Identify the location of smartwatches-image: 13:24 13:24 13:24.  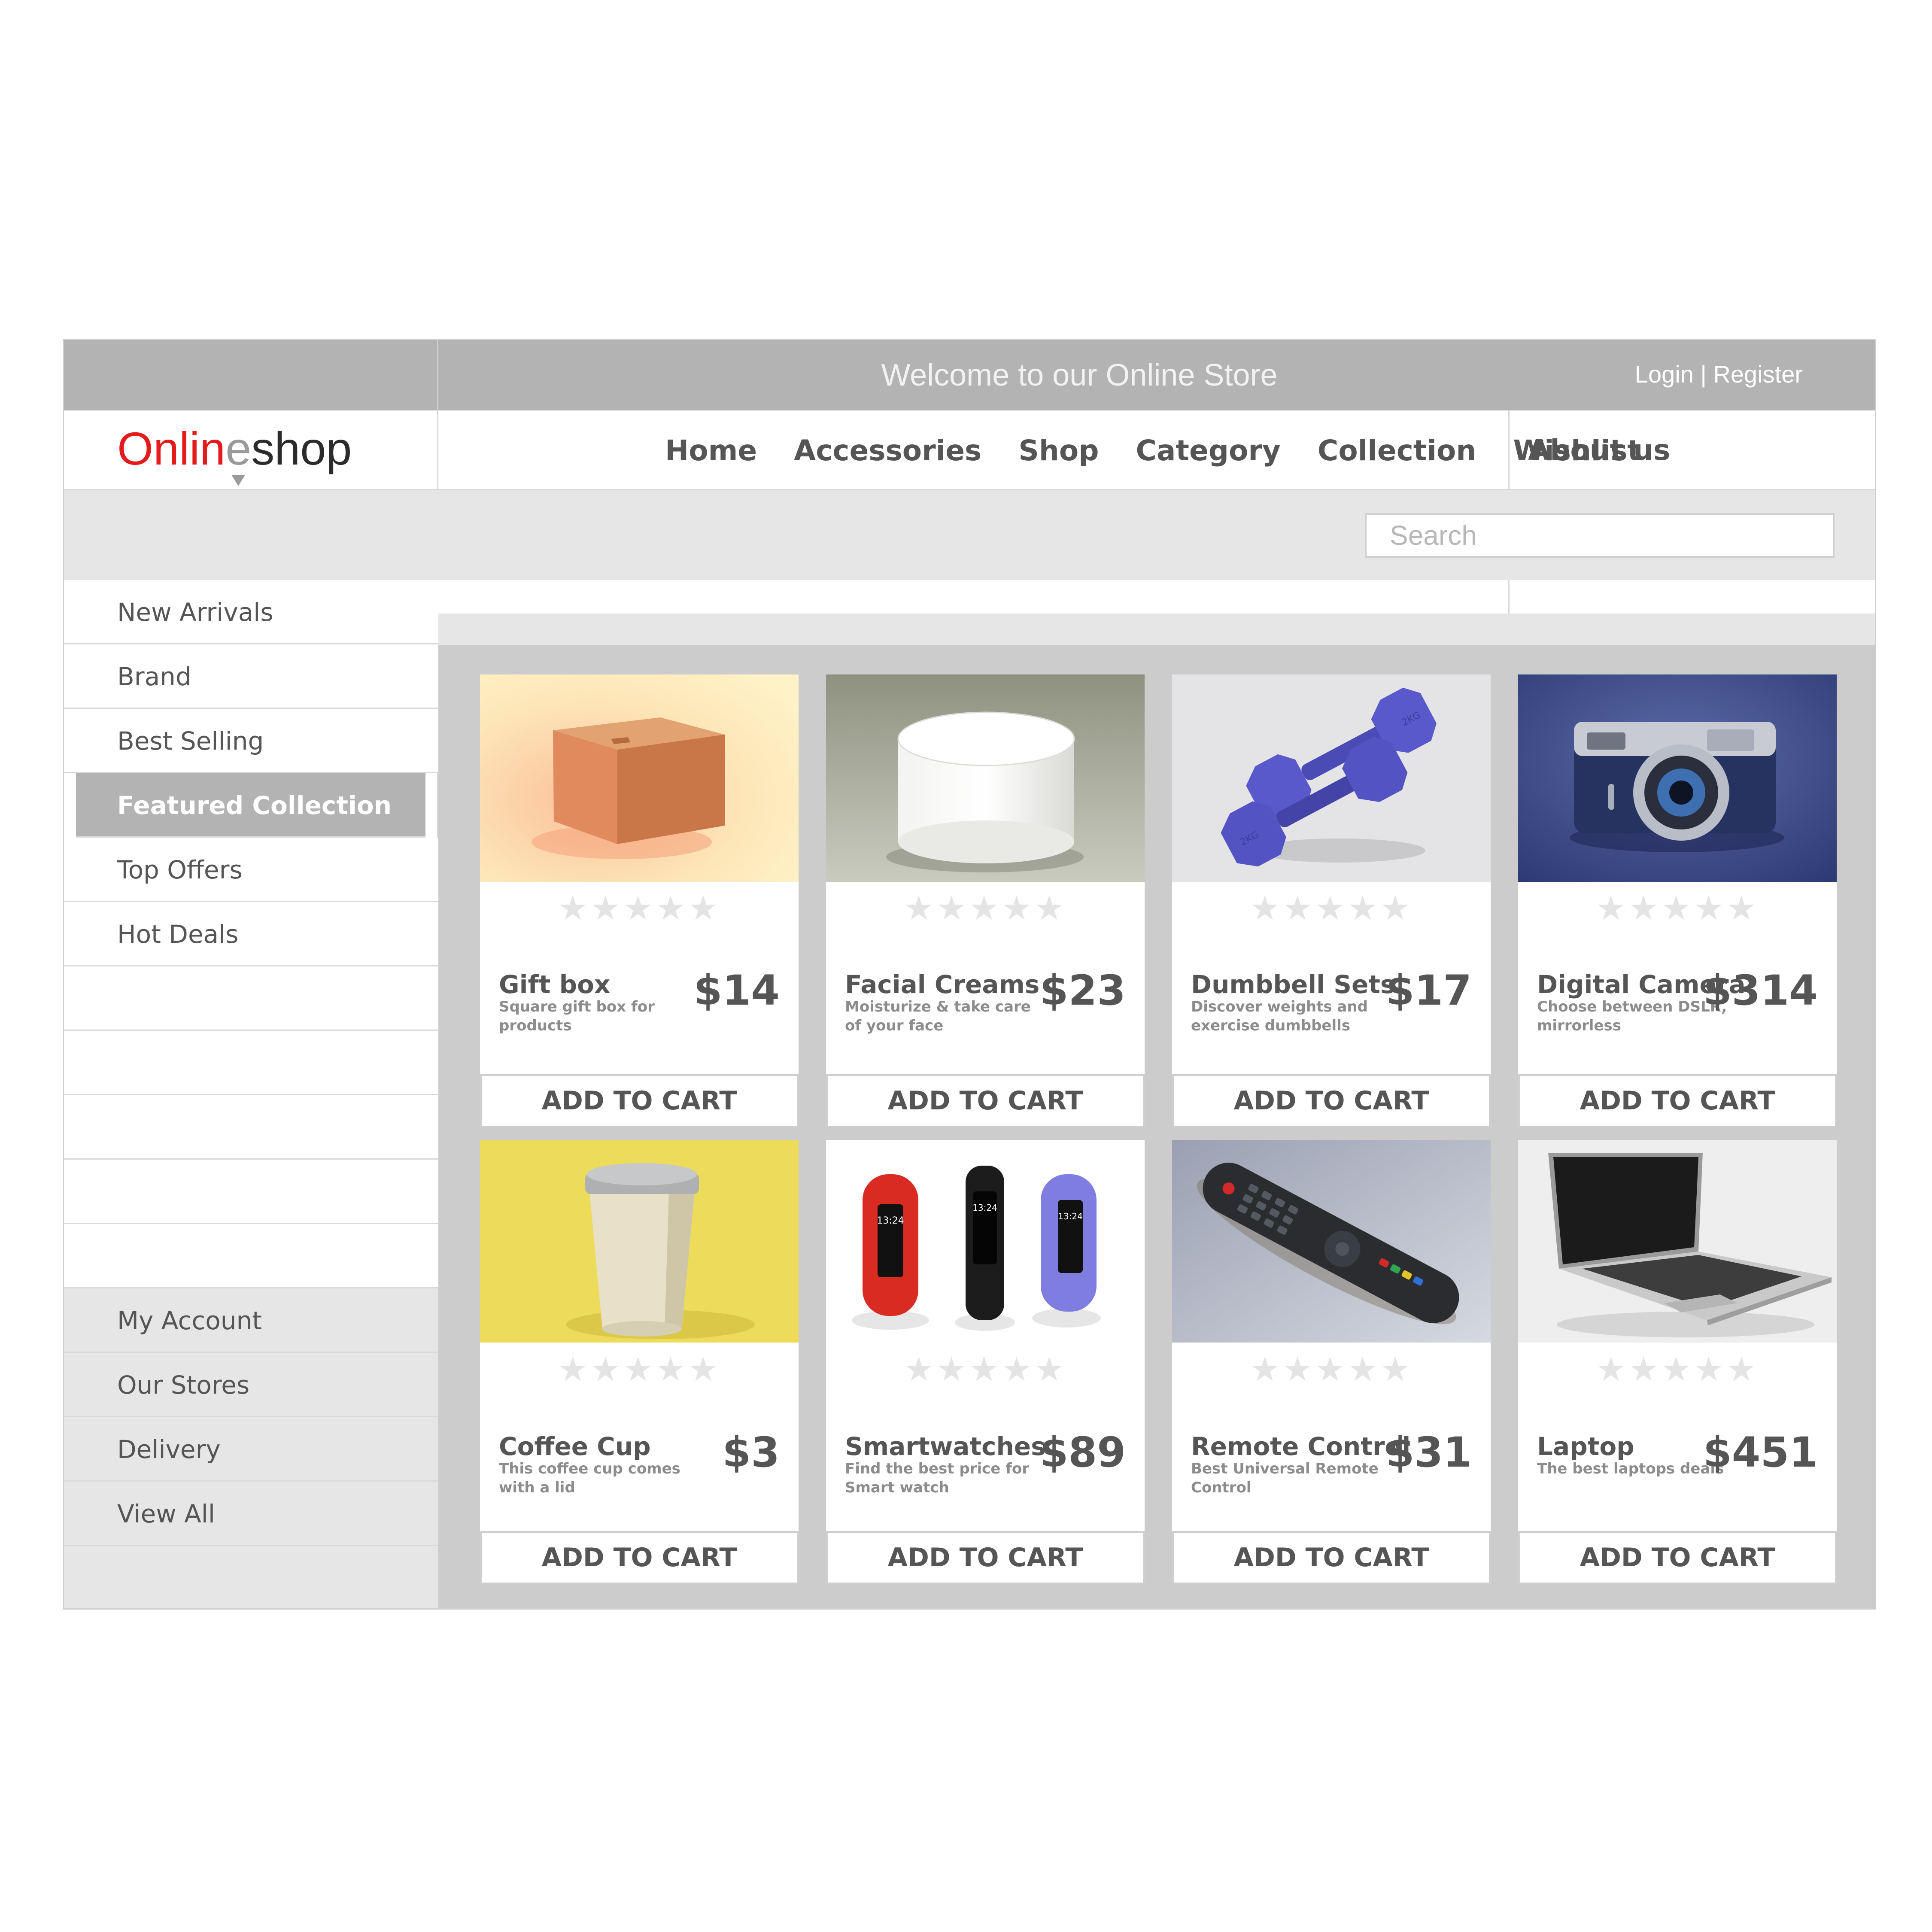
(985, 1241).